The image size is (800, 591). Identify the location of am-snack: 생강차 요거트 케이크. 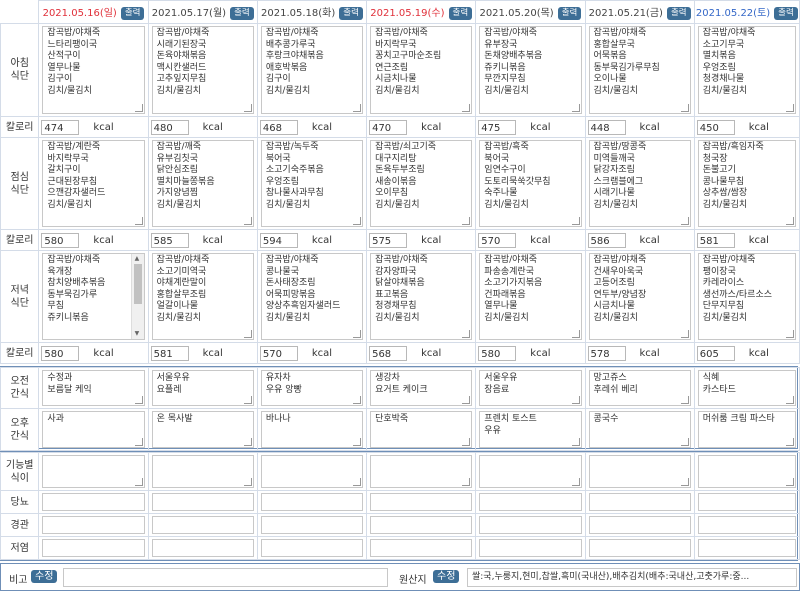
(421, 388).